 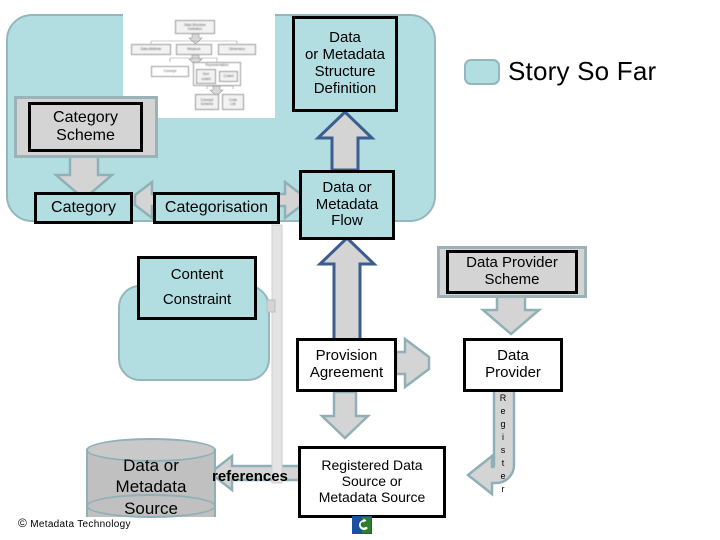 What do you see at coordinates (151, 508) in the screenshot?
I see `node-line: Source` at bounding box center [151, 508].